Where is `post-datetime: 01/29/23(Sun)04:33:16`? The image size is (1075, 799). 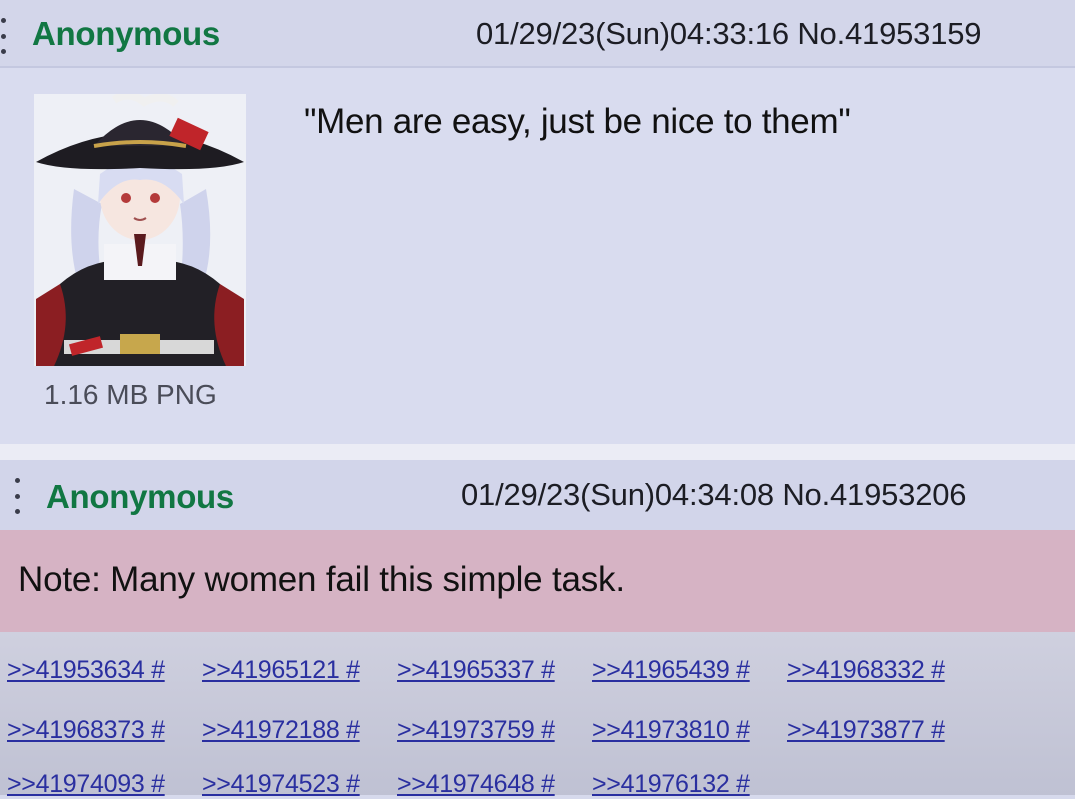 post-datetime: 01/29/23(Sun)04:33:16 is located at coordinates (632, 33).